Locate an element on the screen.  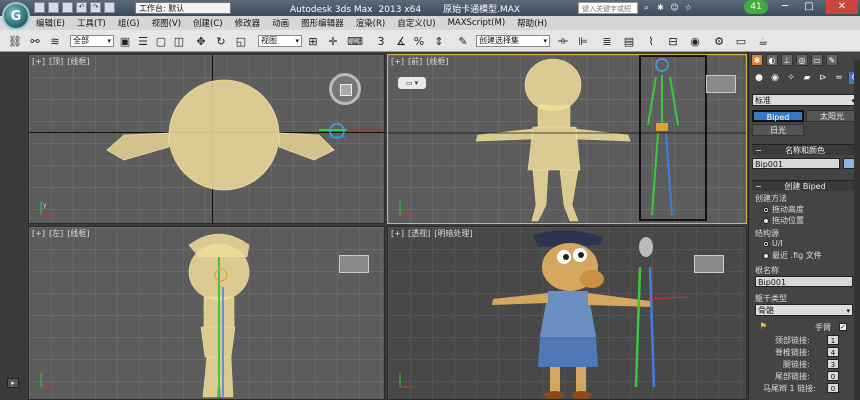
menu-customize: 自定义(U) is located at coordinates (416, 23).